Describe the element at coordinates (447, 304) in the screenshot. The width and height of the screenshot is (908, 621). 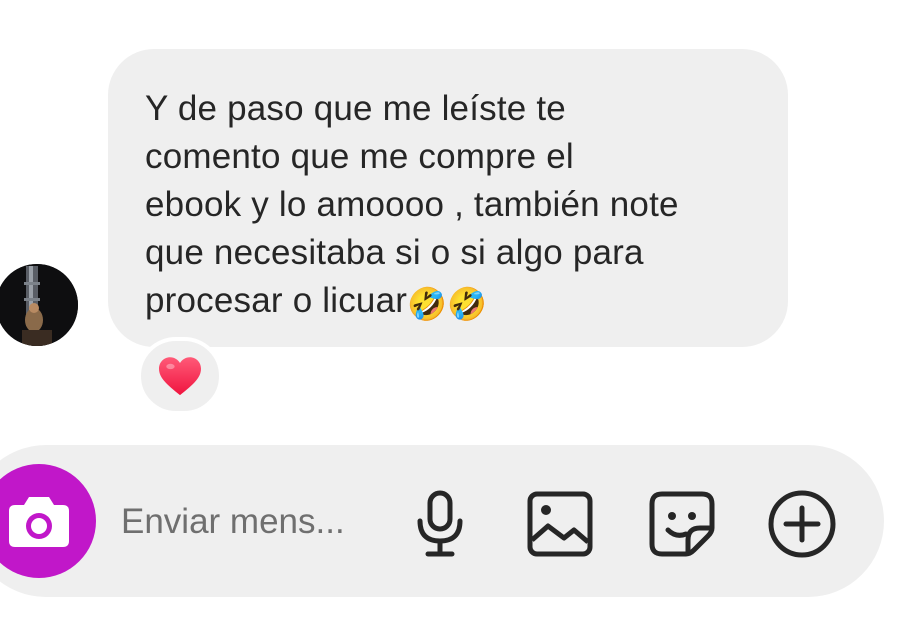
I see `laughing-emoji: 🤣🤣` at that location.